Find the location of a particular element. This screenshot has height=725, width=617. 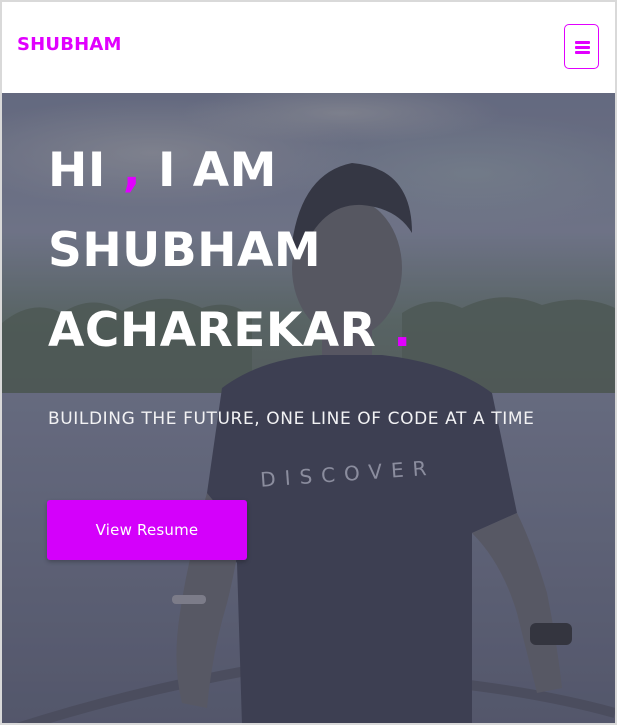

hero-title-i-am: I AM is located at coordinates (217, 170).